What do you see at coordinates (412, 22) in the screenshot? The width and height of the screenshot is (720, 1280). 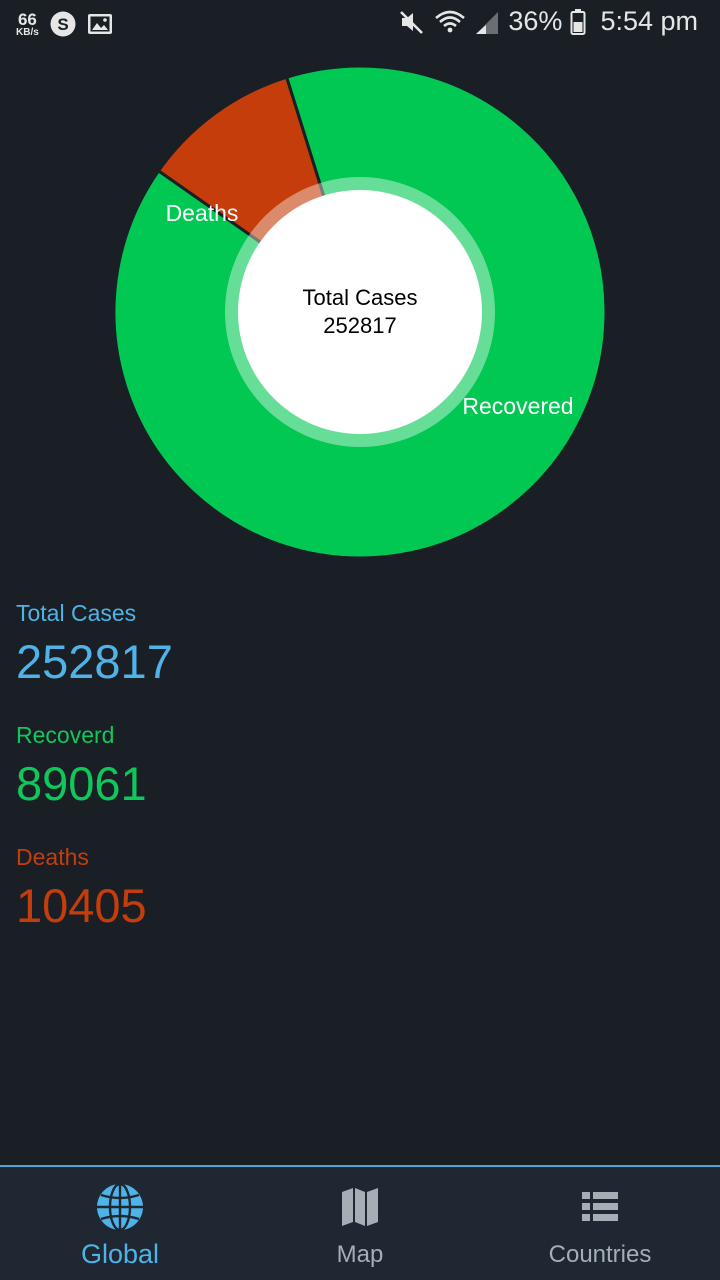 I see `mute-icon` at bounding box center [412, 22].